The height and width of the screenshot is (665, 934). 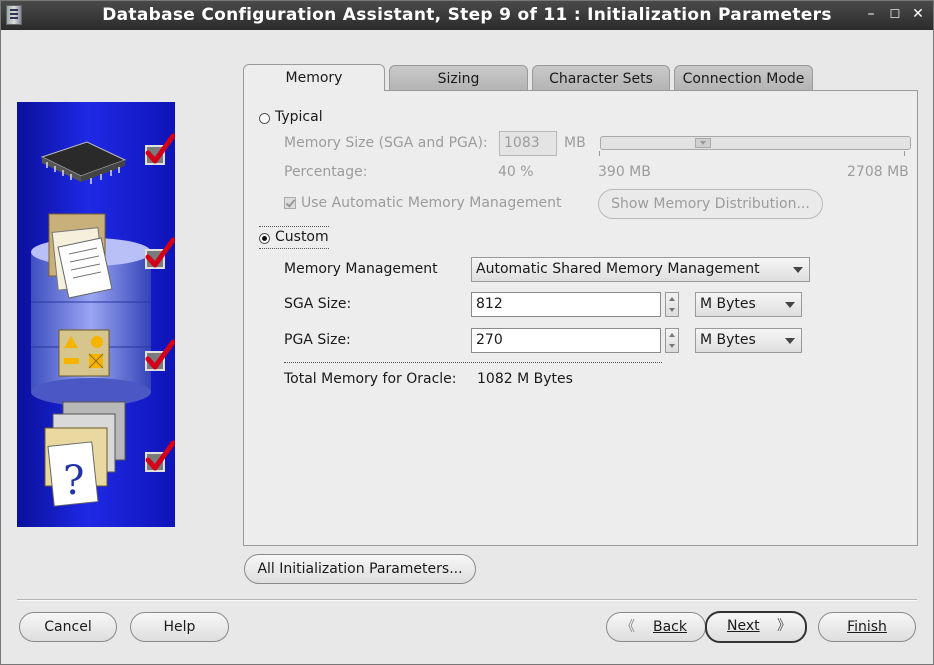 I want to click on tab-memory: Memory, so click(x=314, y=77).